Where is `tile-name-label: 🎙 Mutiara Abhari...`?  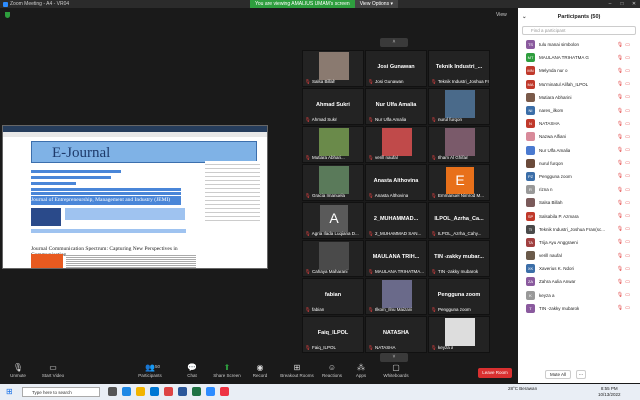 tile-name-label: 🎙 Mutiara Abhari... is located at coordinates (325, 158).